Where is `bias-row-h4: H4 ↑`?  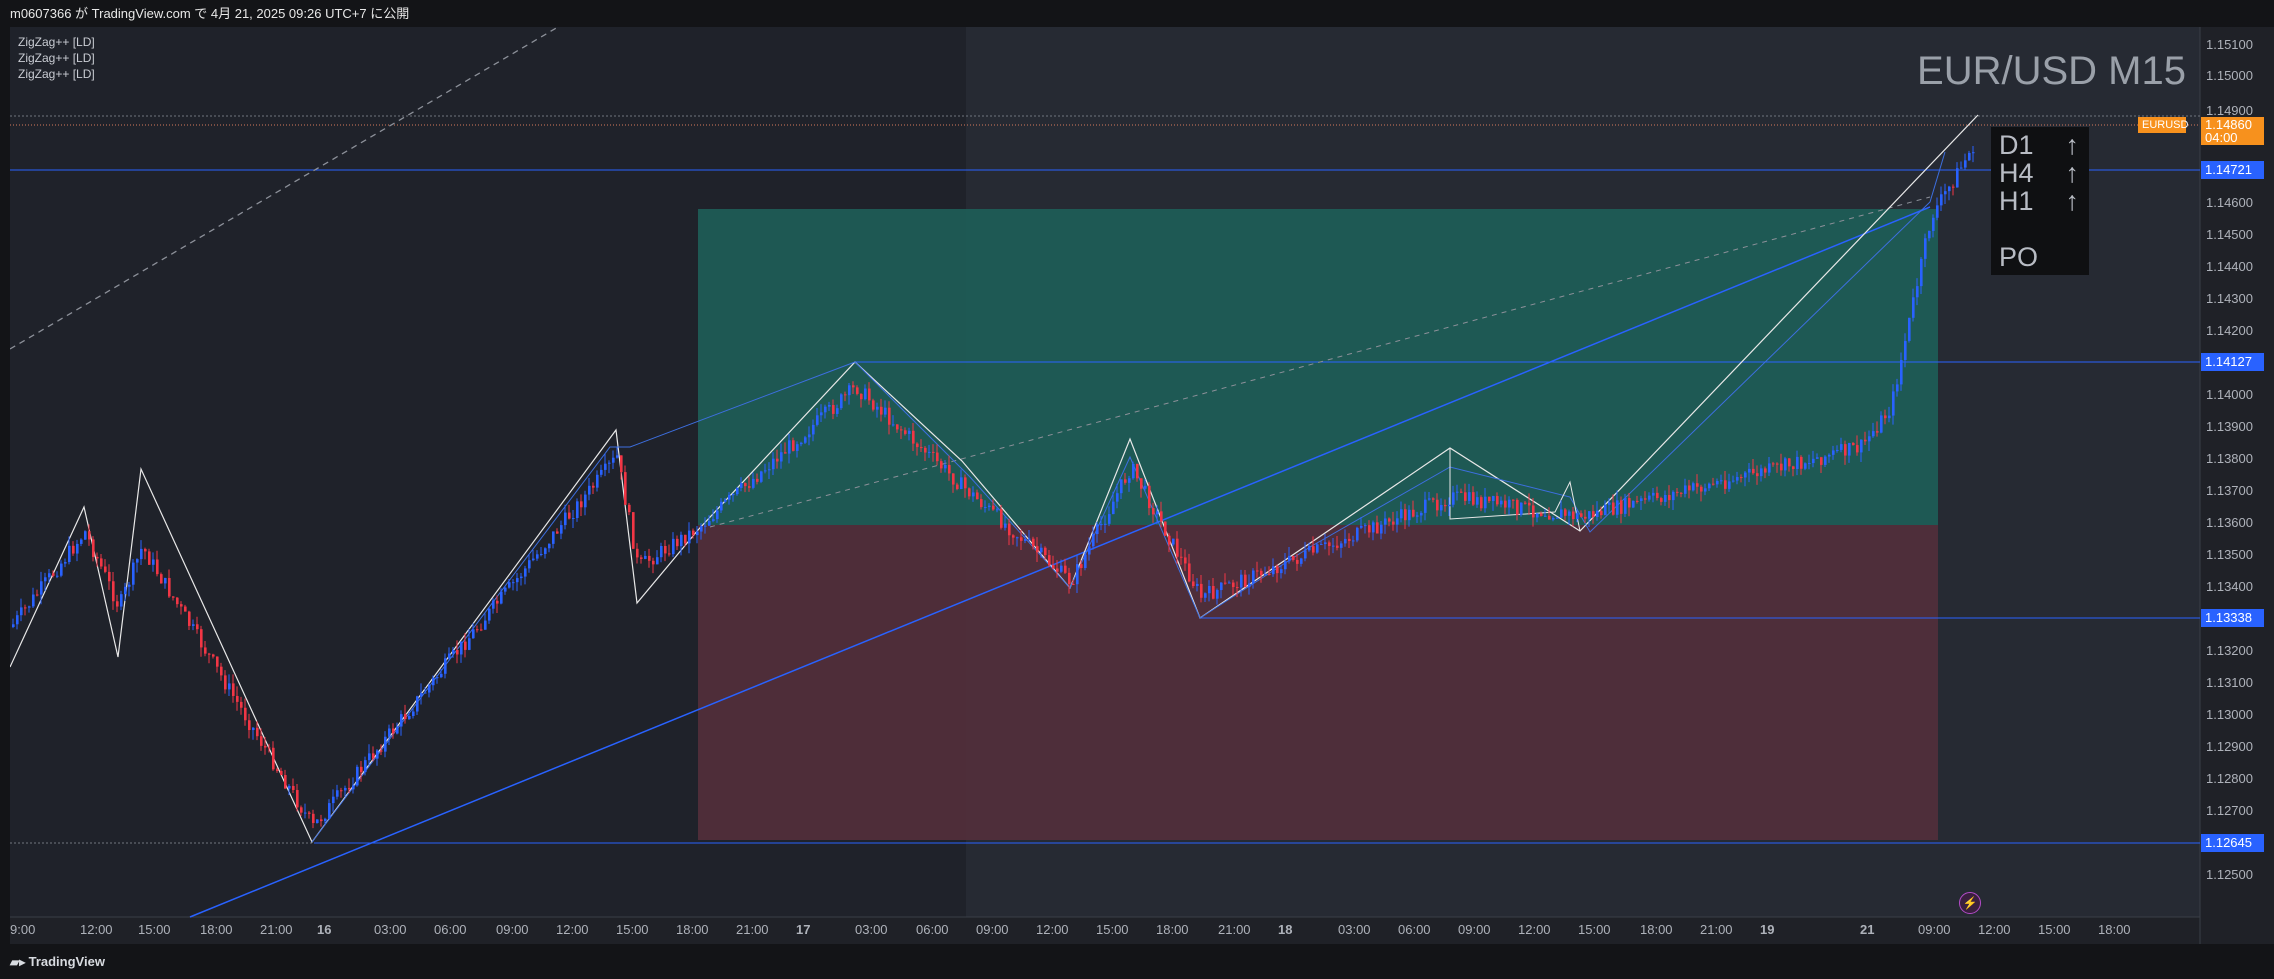
bias-row-h4: H4 ↑ is located at coordinates (2039, 173).